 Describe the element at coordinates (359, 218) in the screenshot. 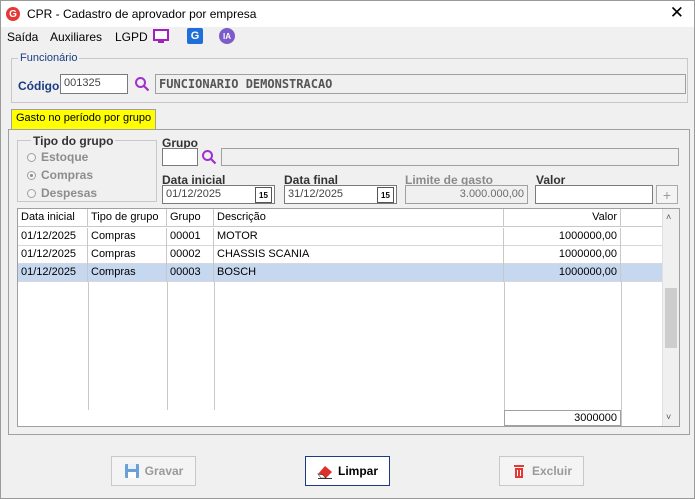

I see `col-descricao: Descrição` at that location.